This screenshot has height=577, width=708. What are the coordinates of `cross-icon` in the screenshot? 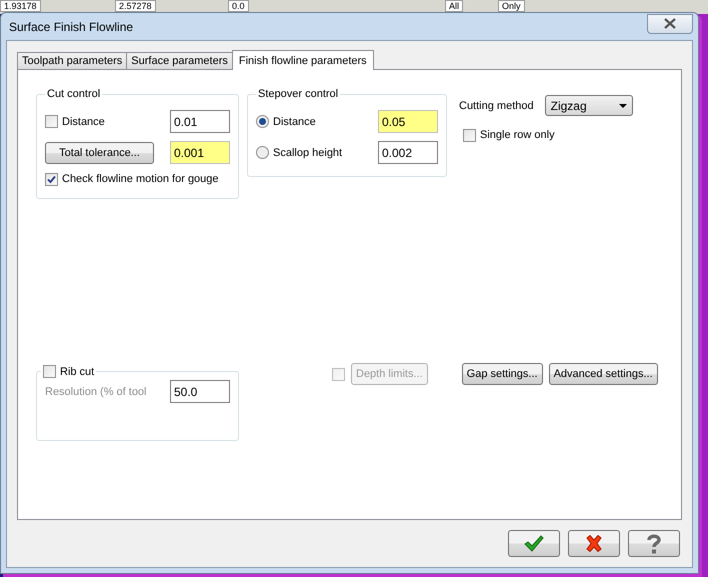 It's located at (594, 543).